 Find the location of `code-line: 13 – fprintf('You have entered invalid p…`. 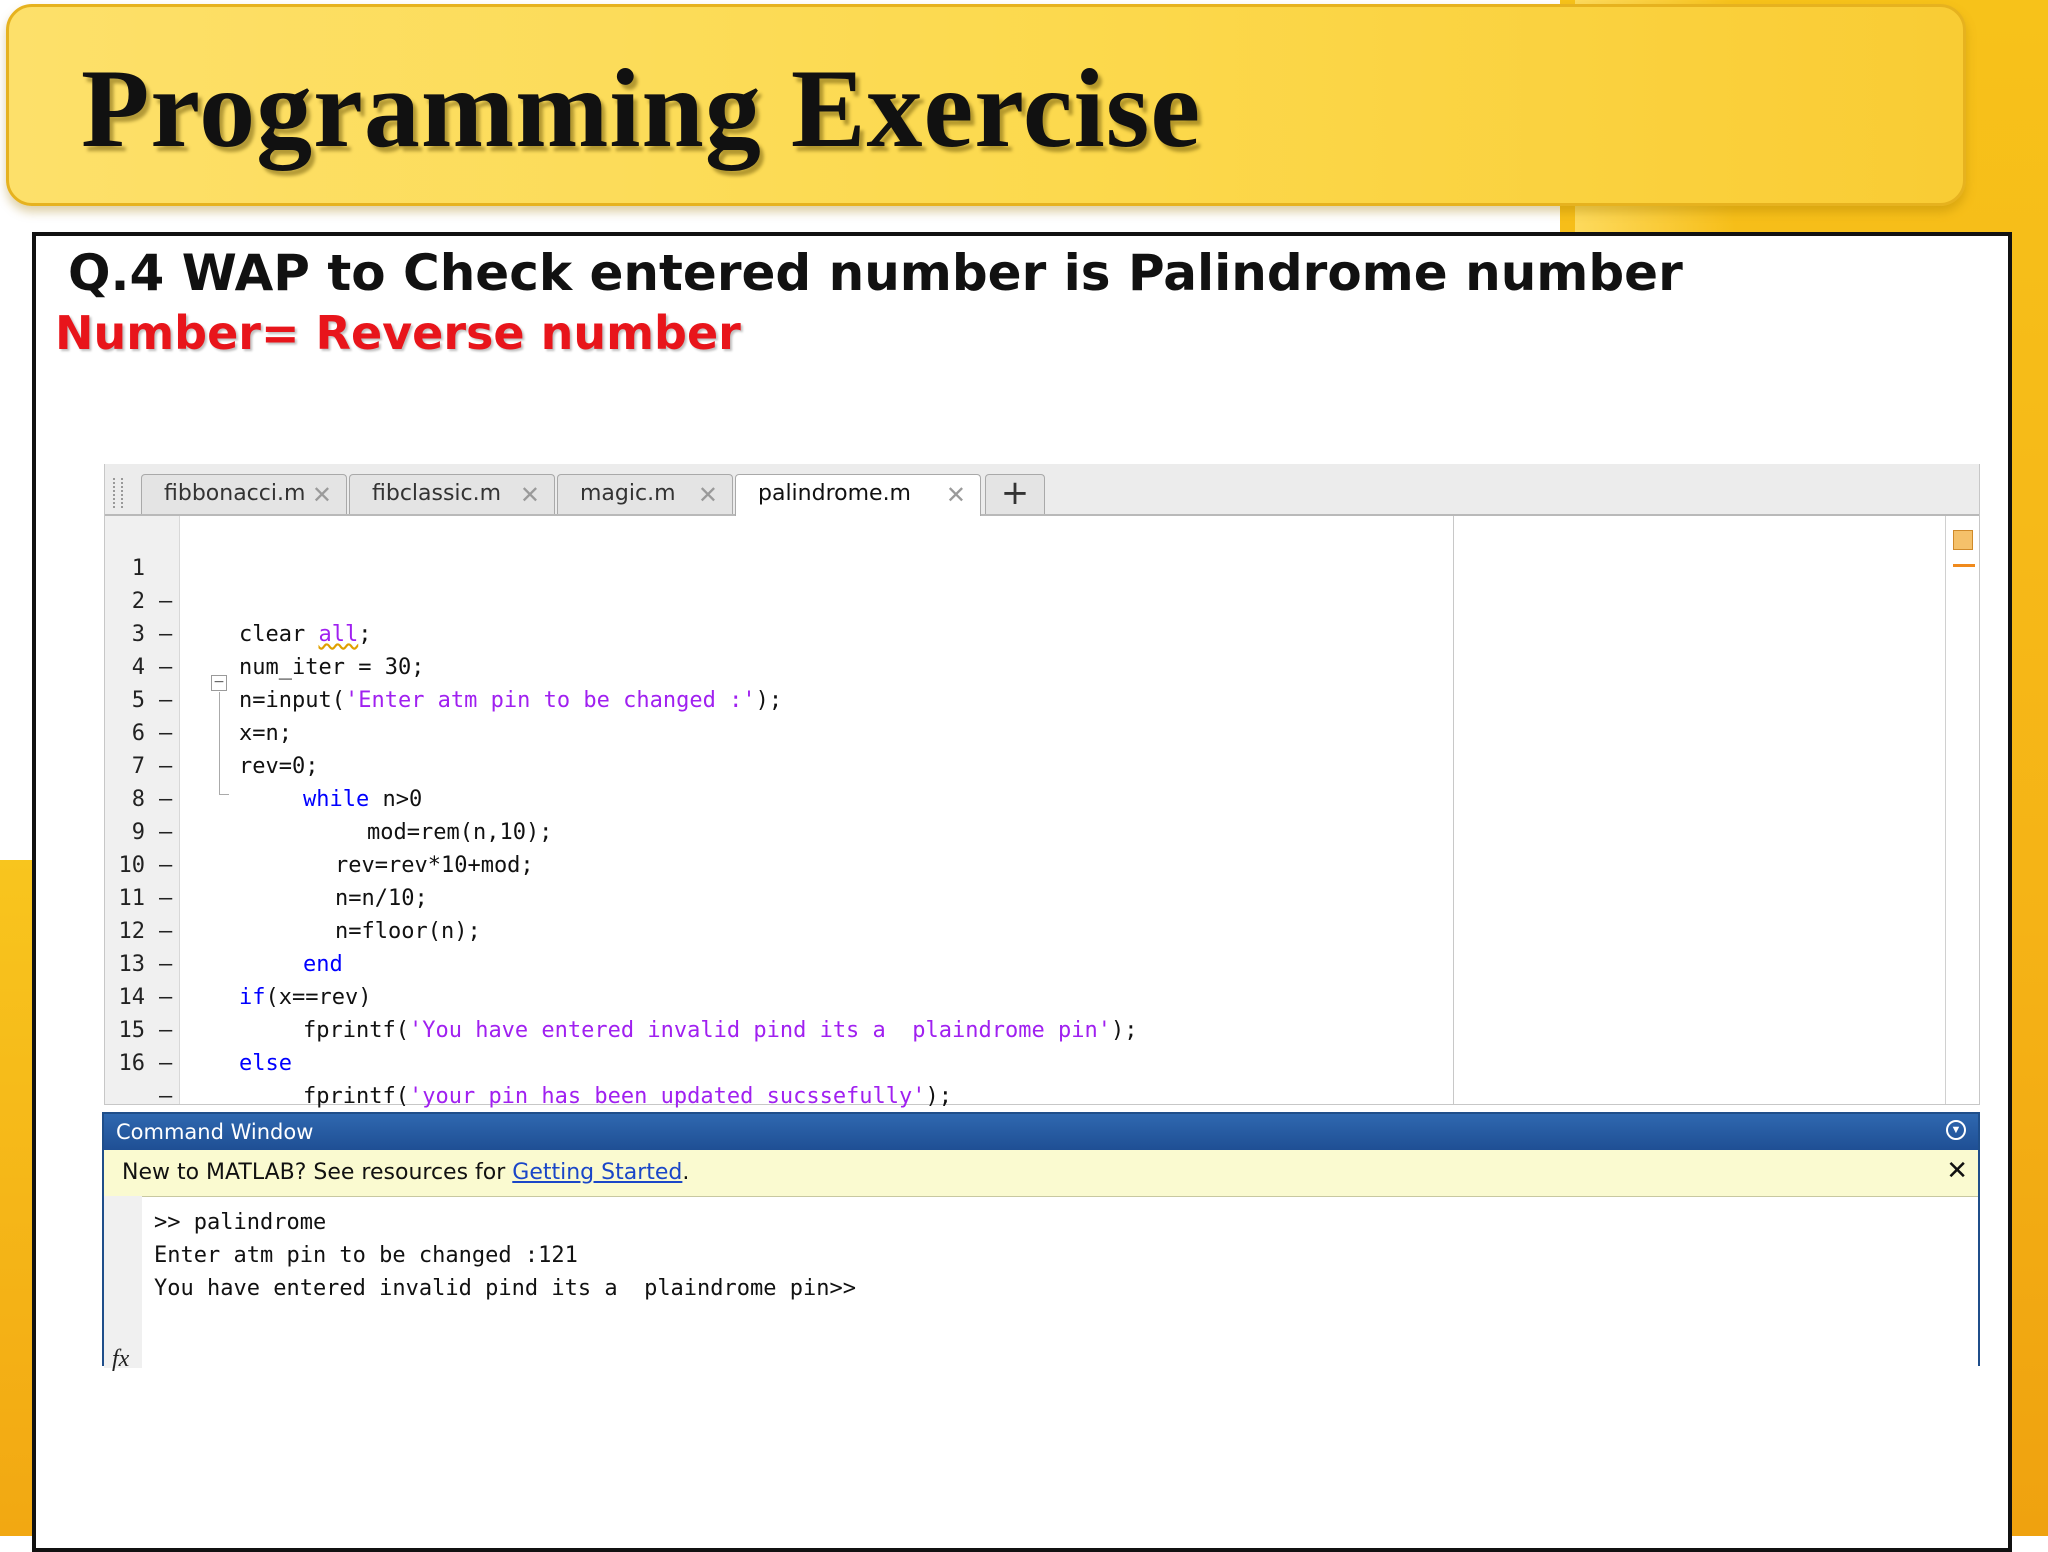

code-line: 13 – fprintf('You have entered invalid p… is located at coordinates (805, 979).